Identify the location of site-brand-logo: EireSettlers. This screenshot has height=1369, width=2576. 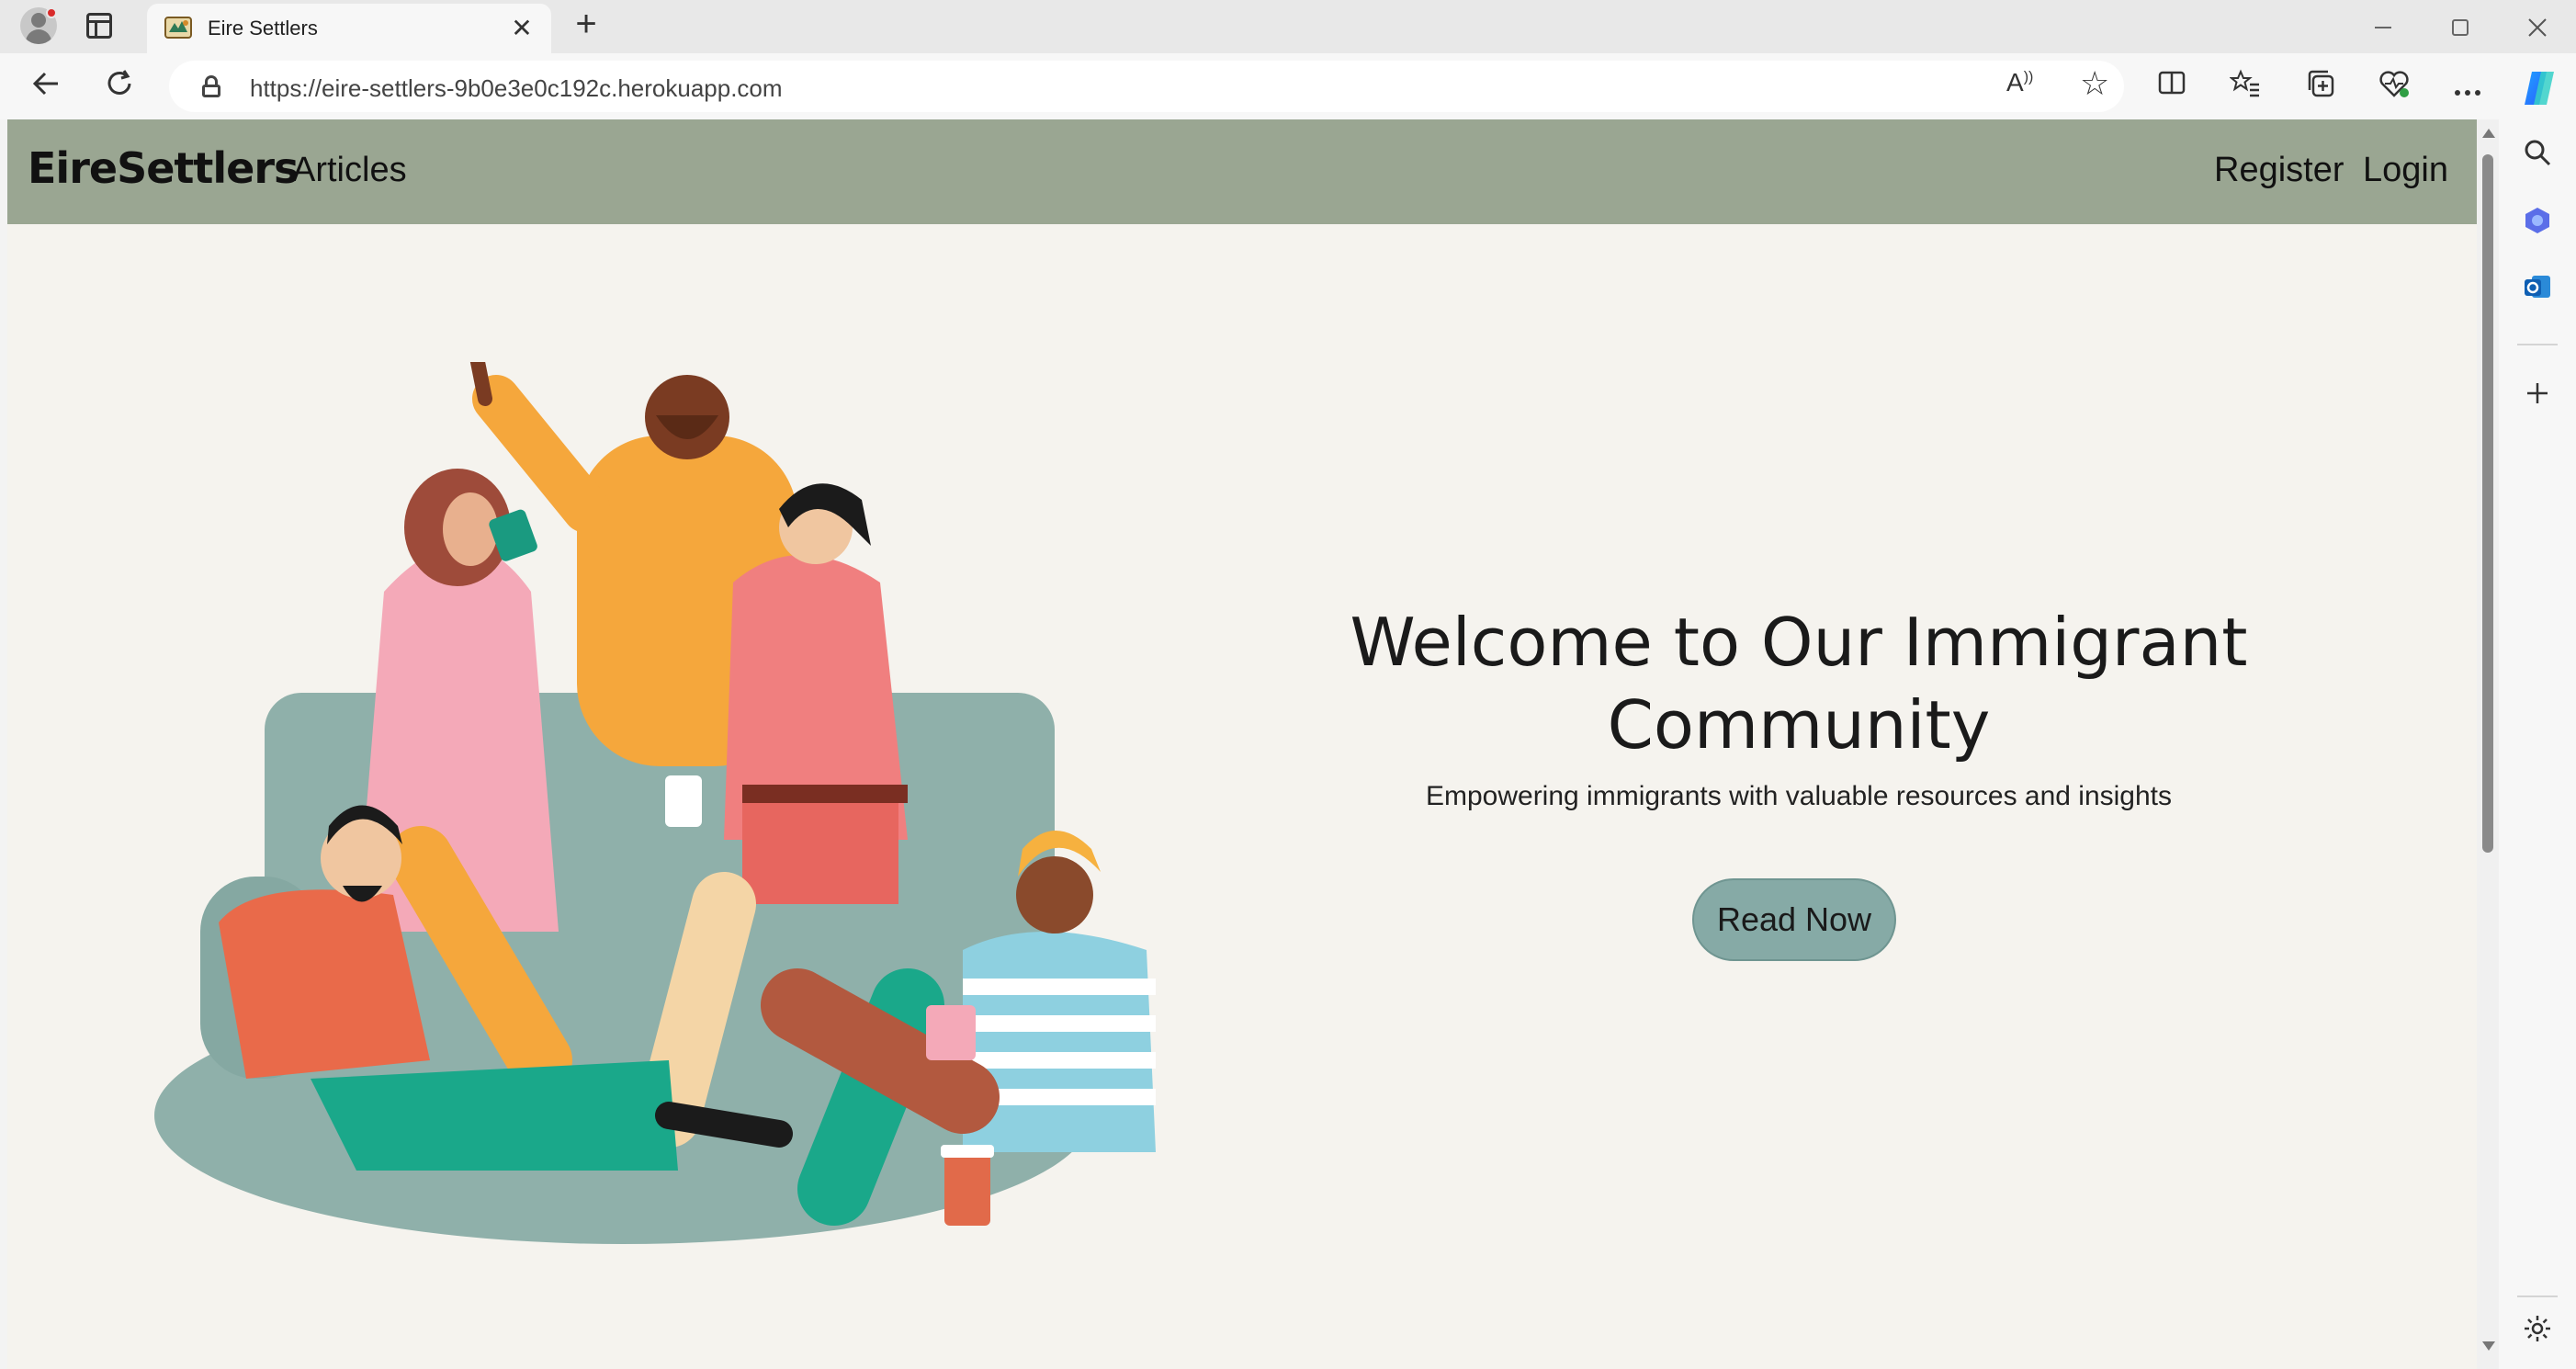
(163, 168).